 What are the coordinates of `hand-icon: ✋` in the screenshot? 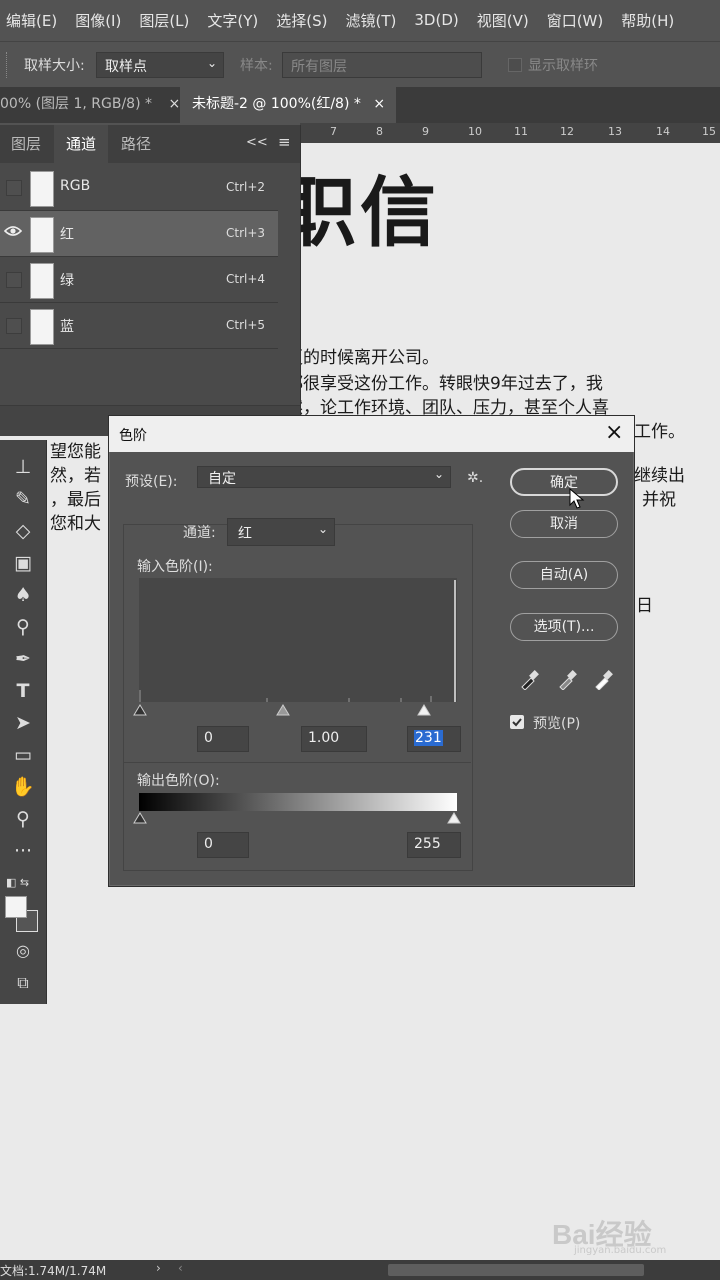 It's located at (23, 787).